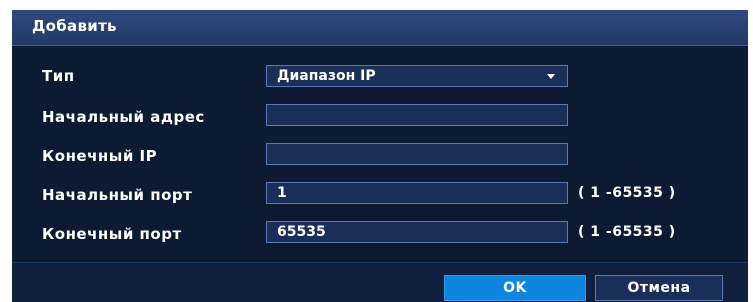  What do you see at coordinates (417, 154) in the screenshot?
I see `end-ip-input` at bounding box center [417, 154].